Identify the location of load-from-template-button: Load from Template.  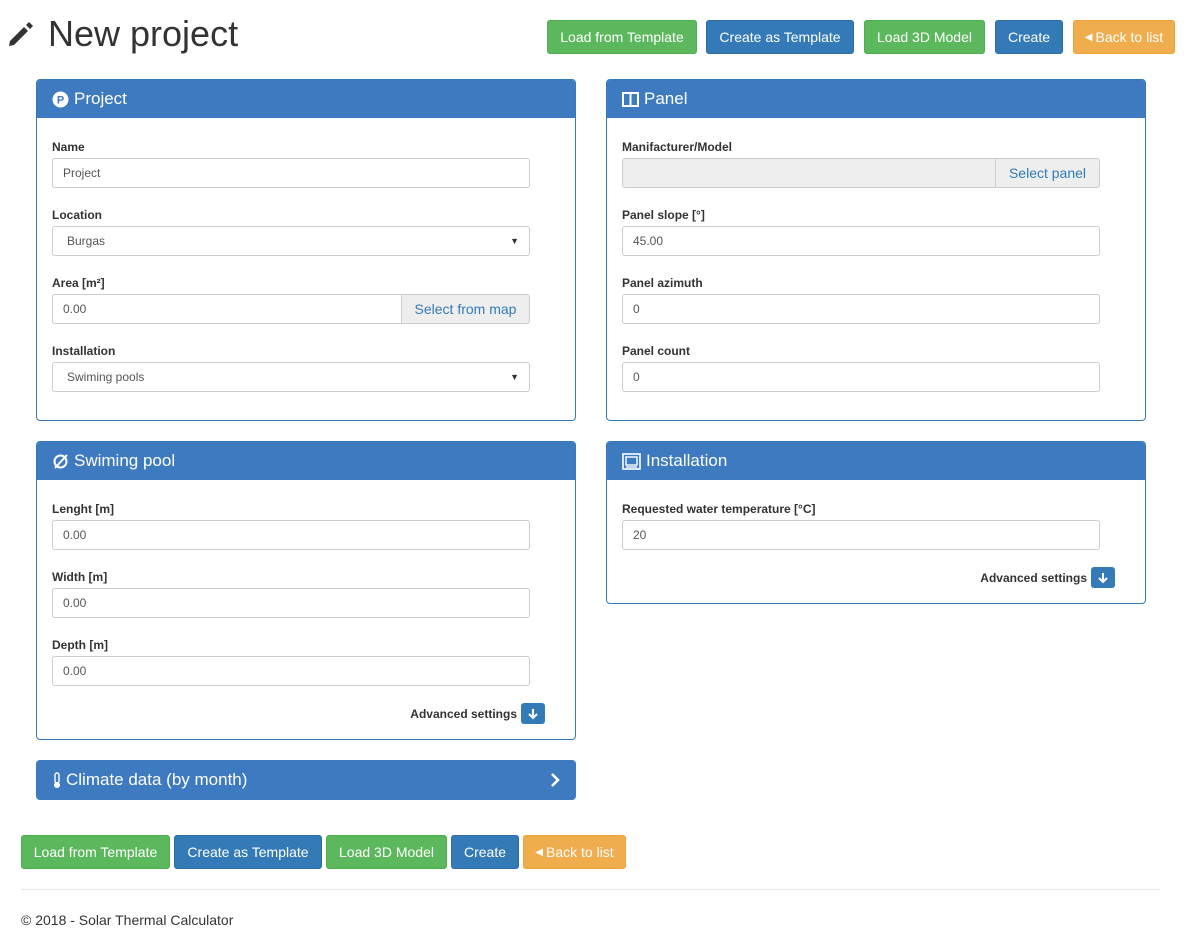
(622, 37).